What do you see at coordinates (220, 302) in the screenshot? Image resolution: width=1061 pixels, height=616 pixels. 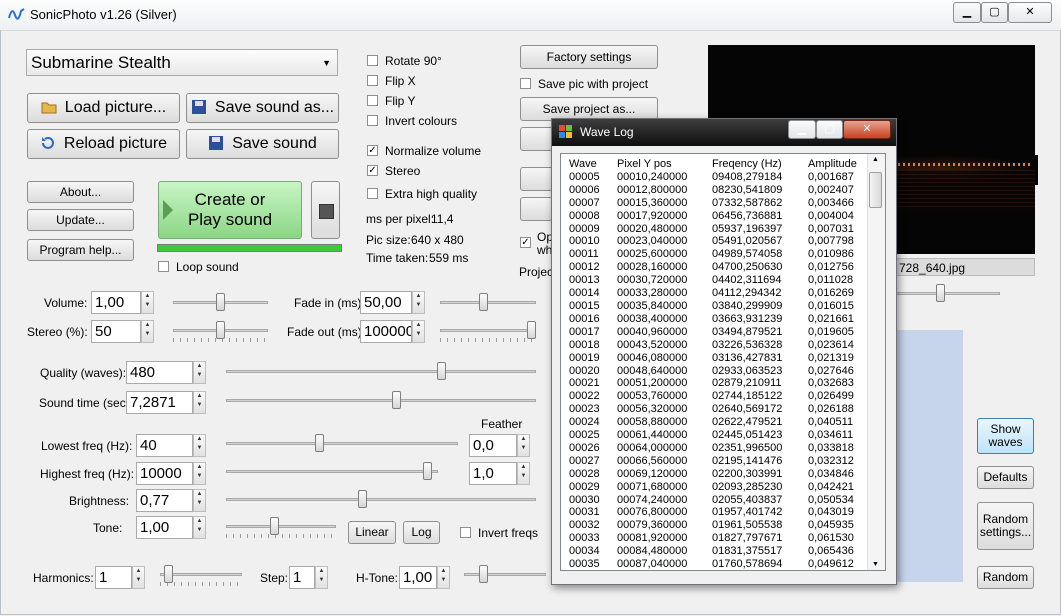 I see `volume-slider-thumb` at bounding box center [220, 302].